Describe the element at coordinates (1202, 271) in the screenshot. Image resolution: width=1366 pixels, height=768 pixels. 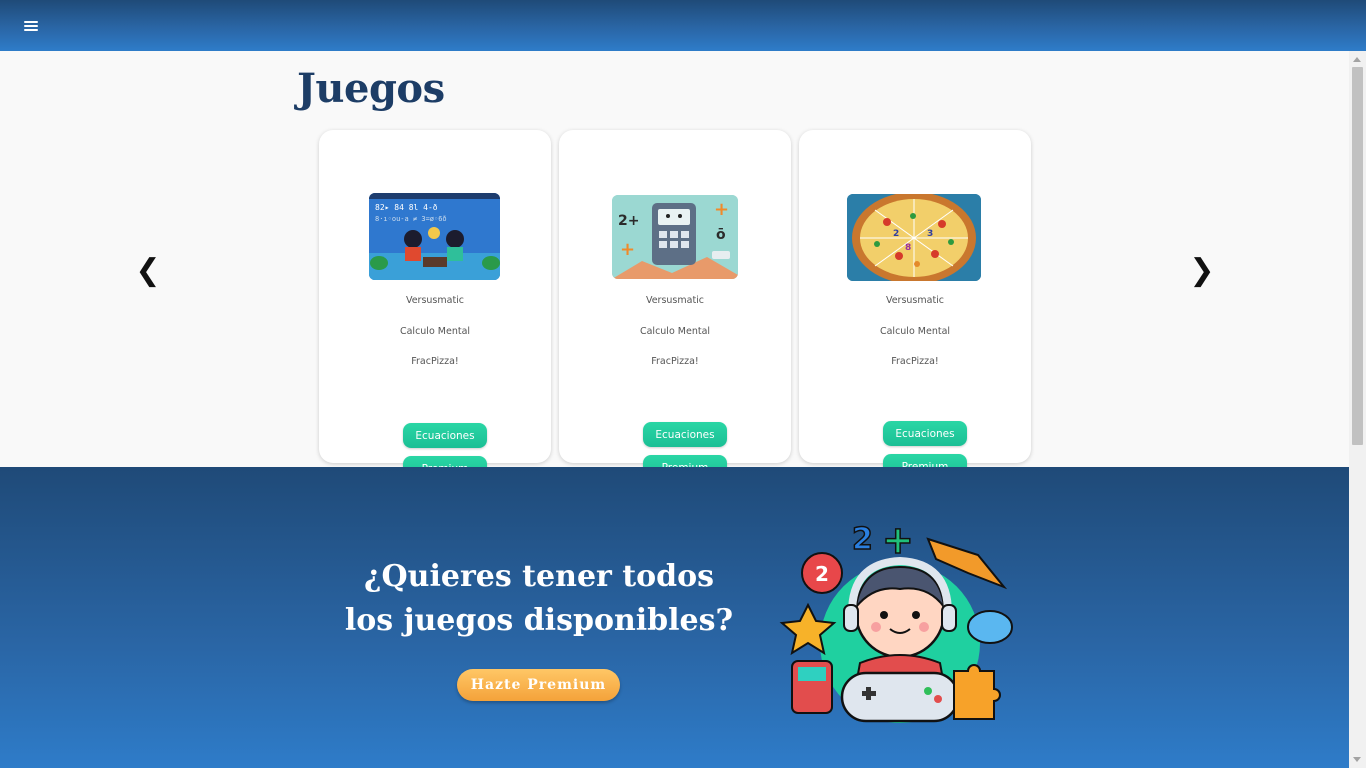
I see `carousel-next-button: ❯` at that location.